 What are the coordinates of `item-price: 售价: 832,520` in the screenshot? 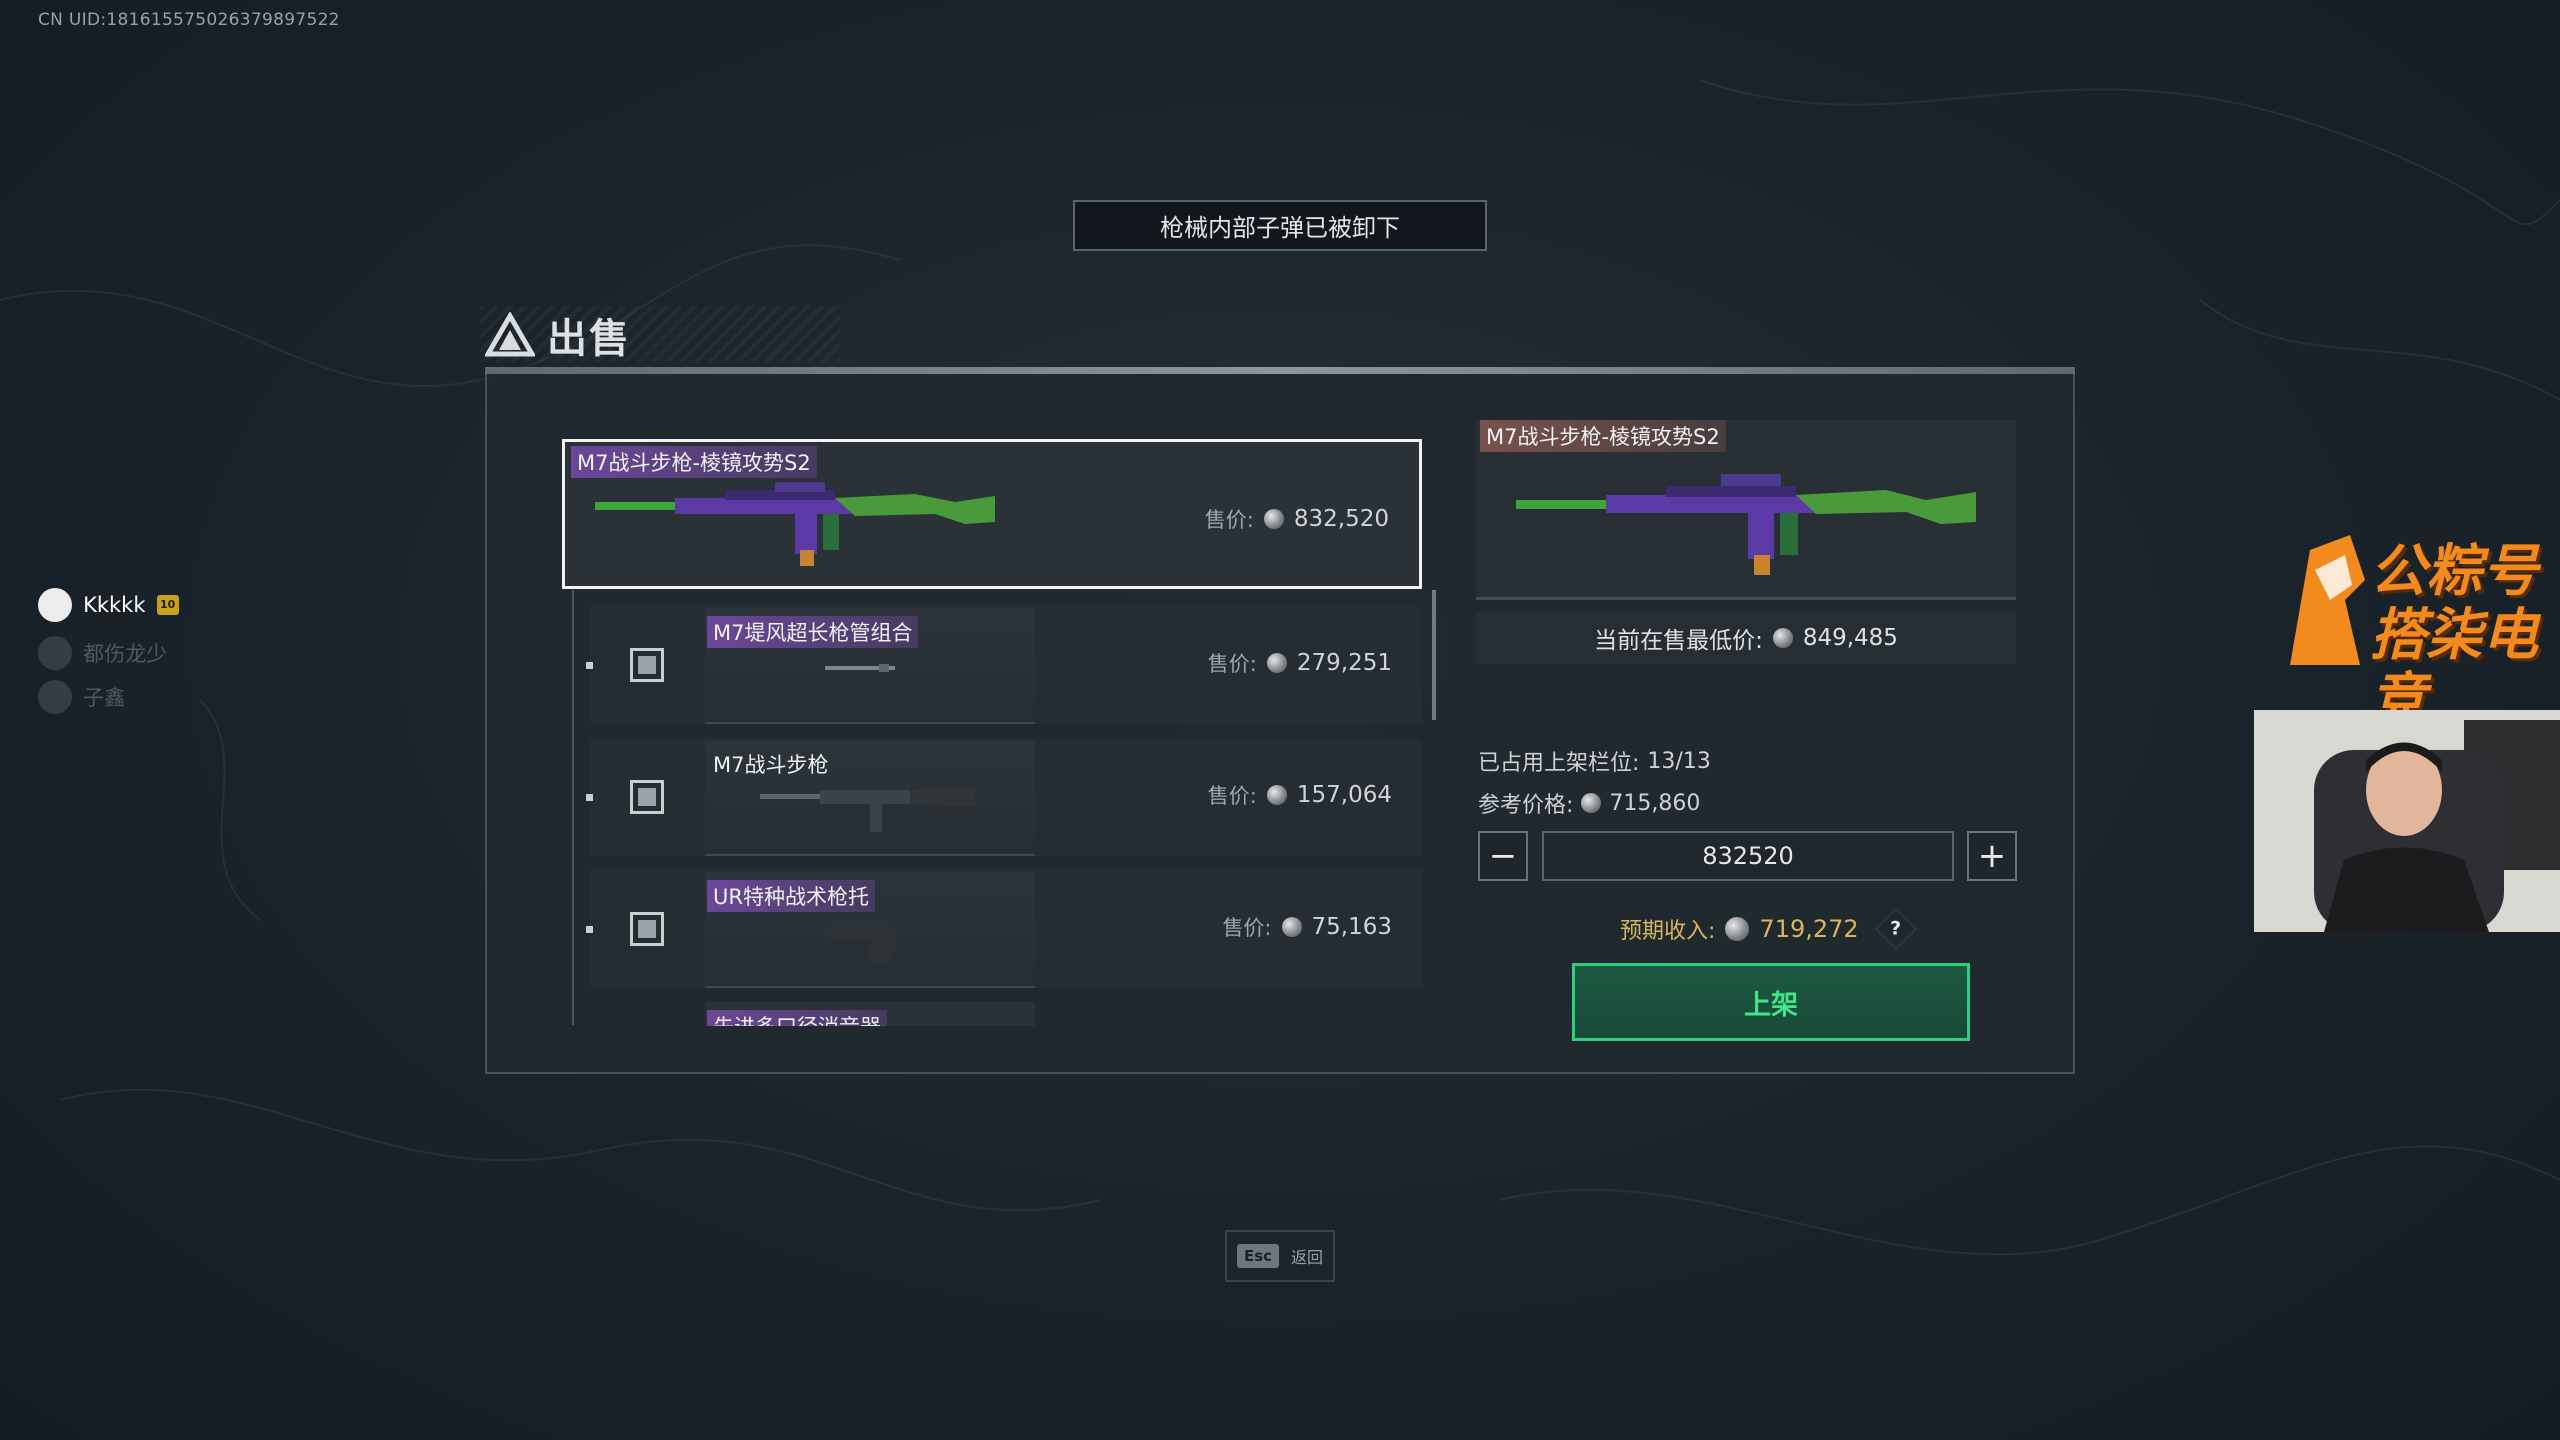 It's located at (1297, 519).